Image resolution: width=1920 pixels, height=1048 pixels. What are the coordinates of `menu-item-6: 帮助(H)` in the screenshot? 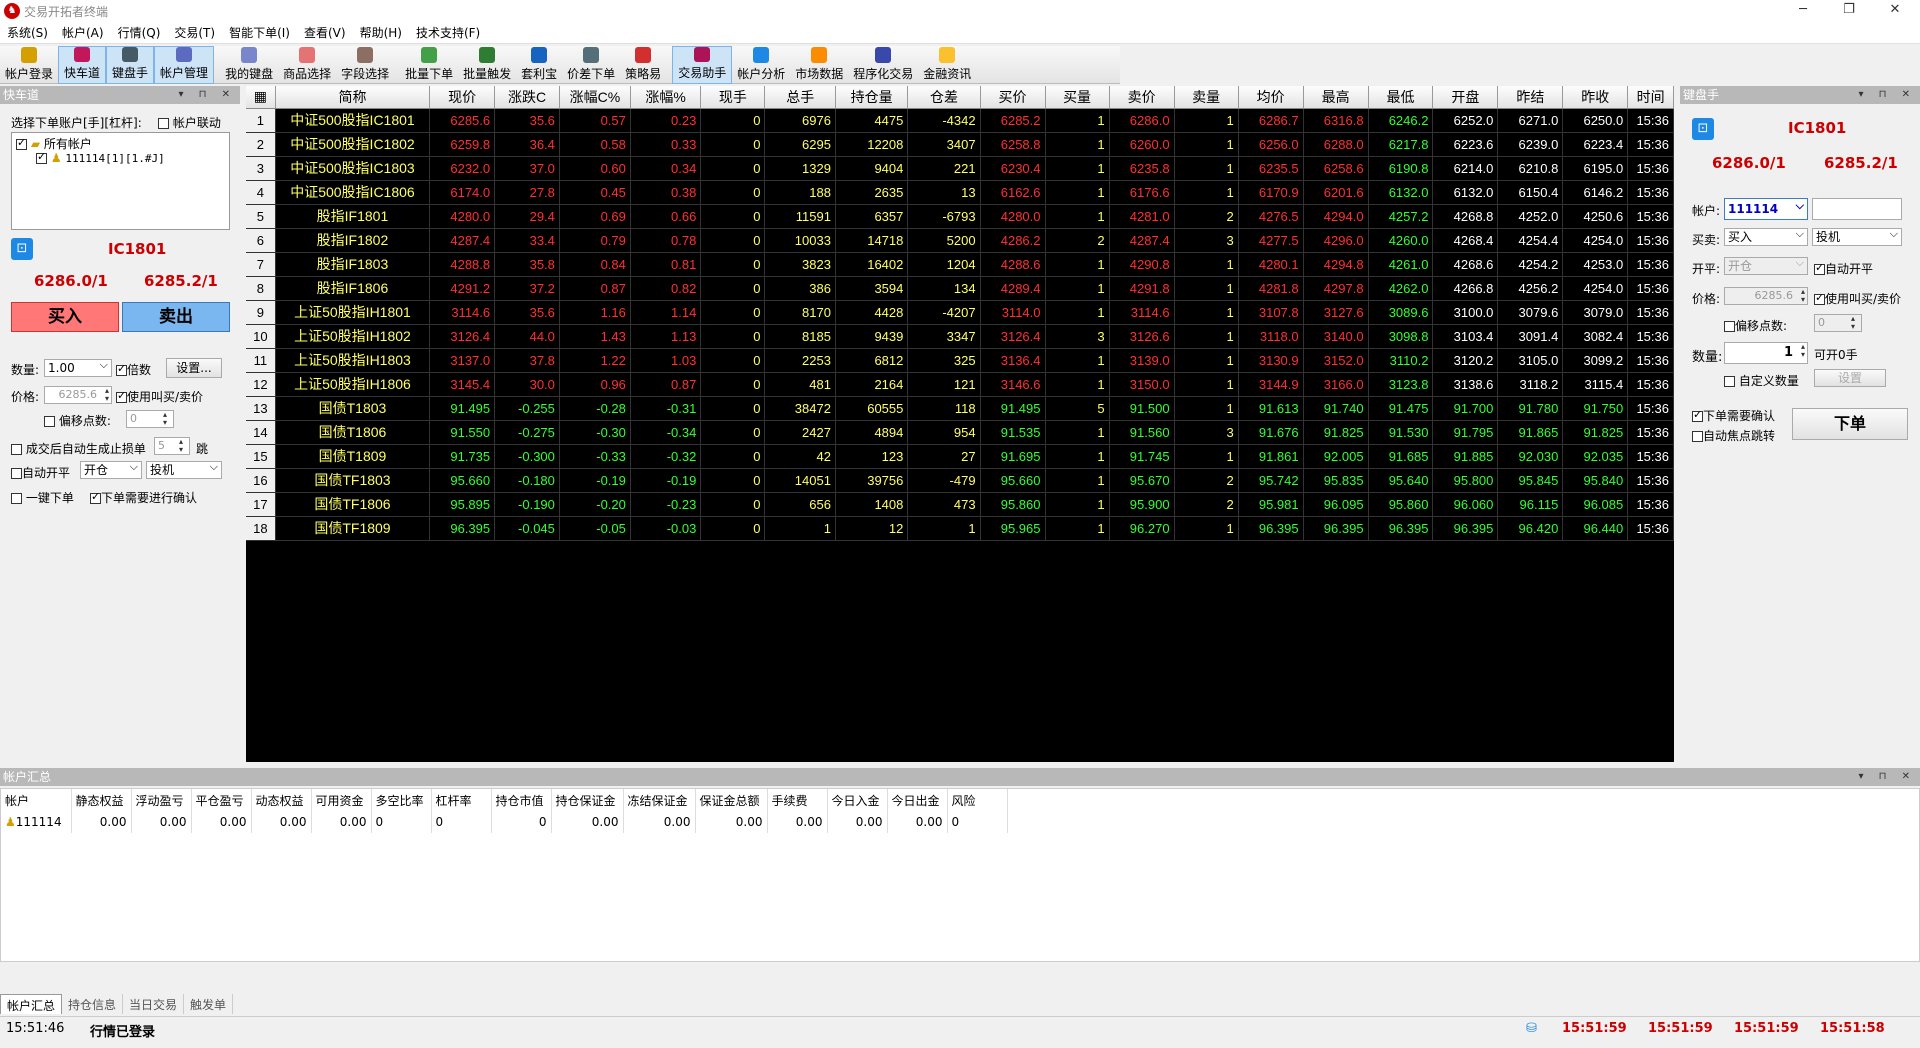 It's located at (381, 32).